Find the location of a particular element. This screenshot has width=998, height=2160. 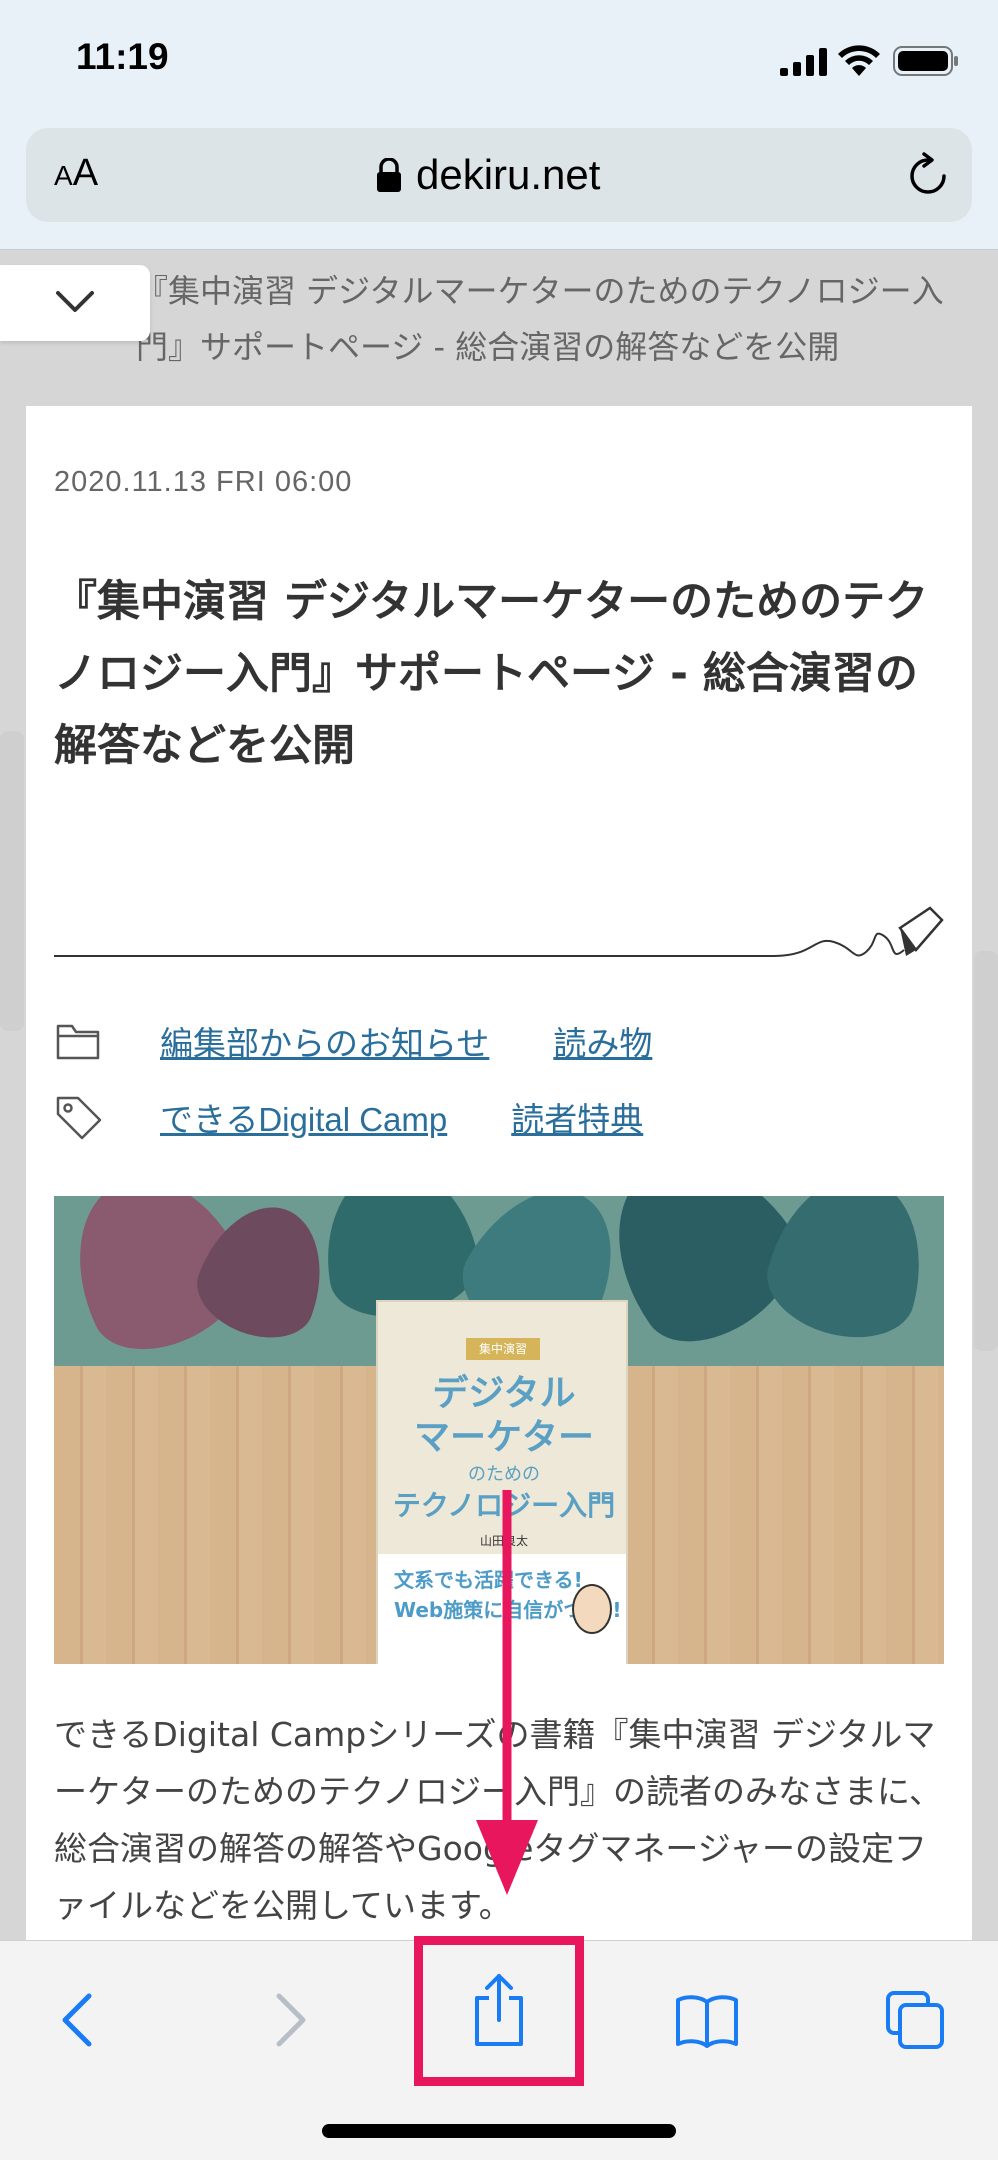

book-title: デジタル マーケター is located at coordinates (503, 1415).